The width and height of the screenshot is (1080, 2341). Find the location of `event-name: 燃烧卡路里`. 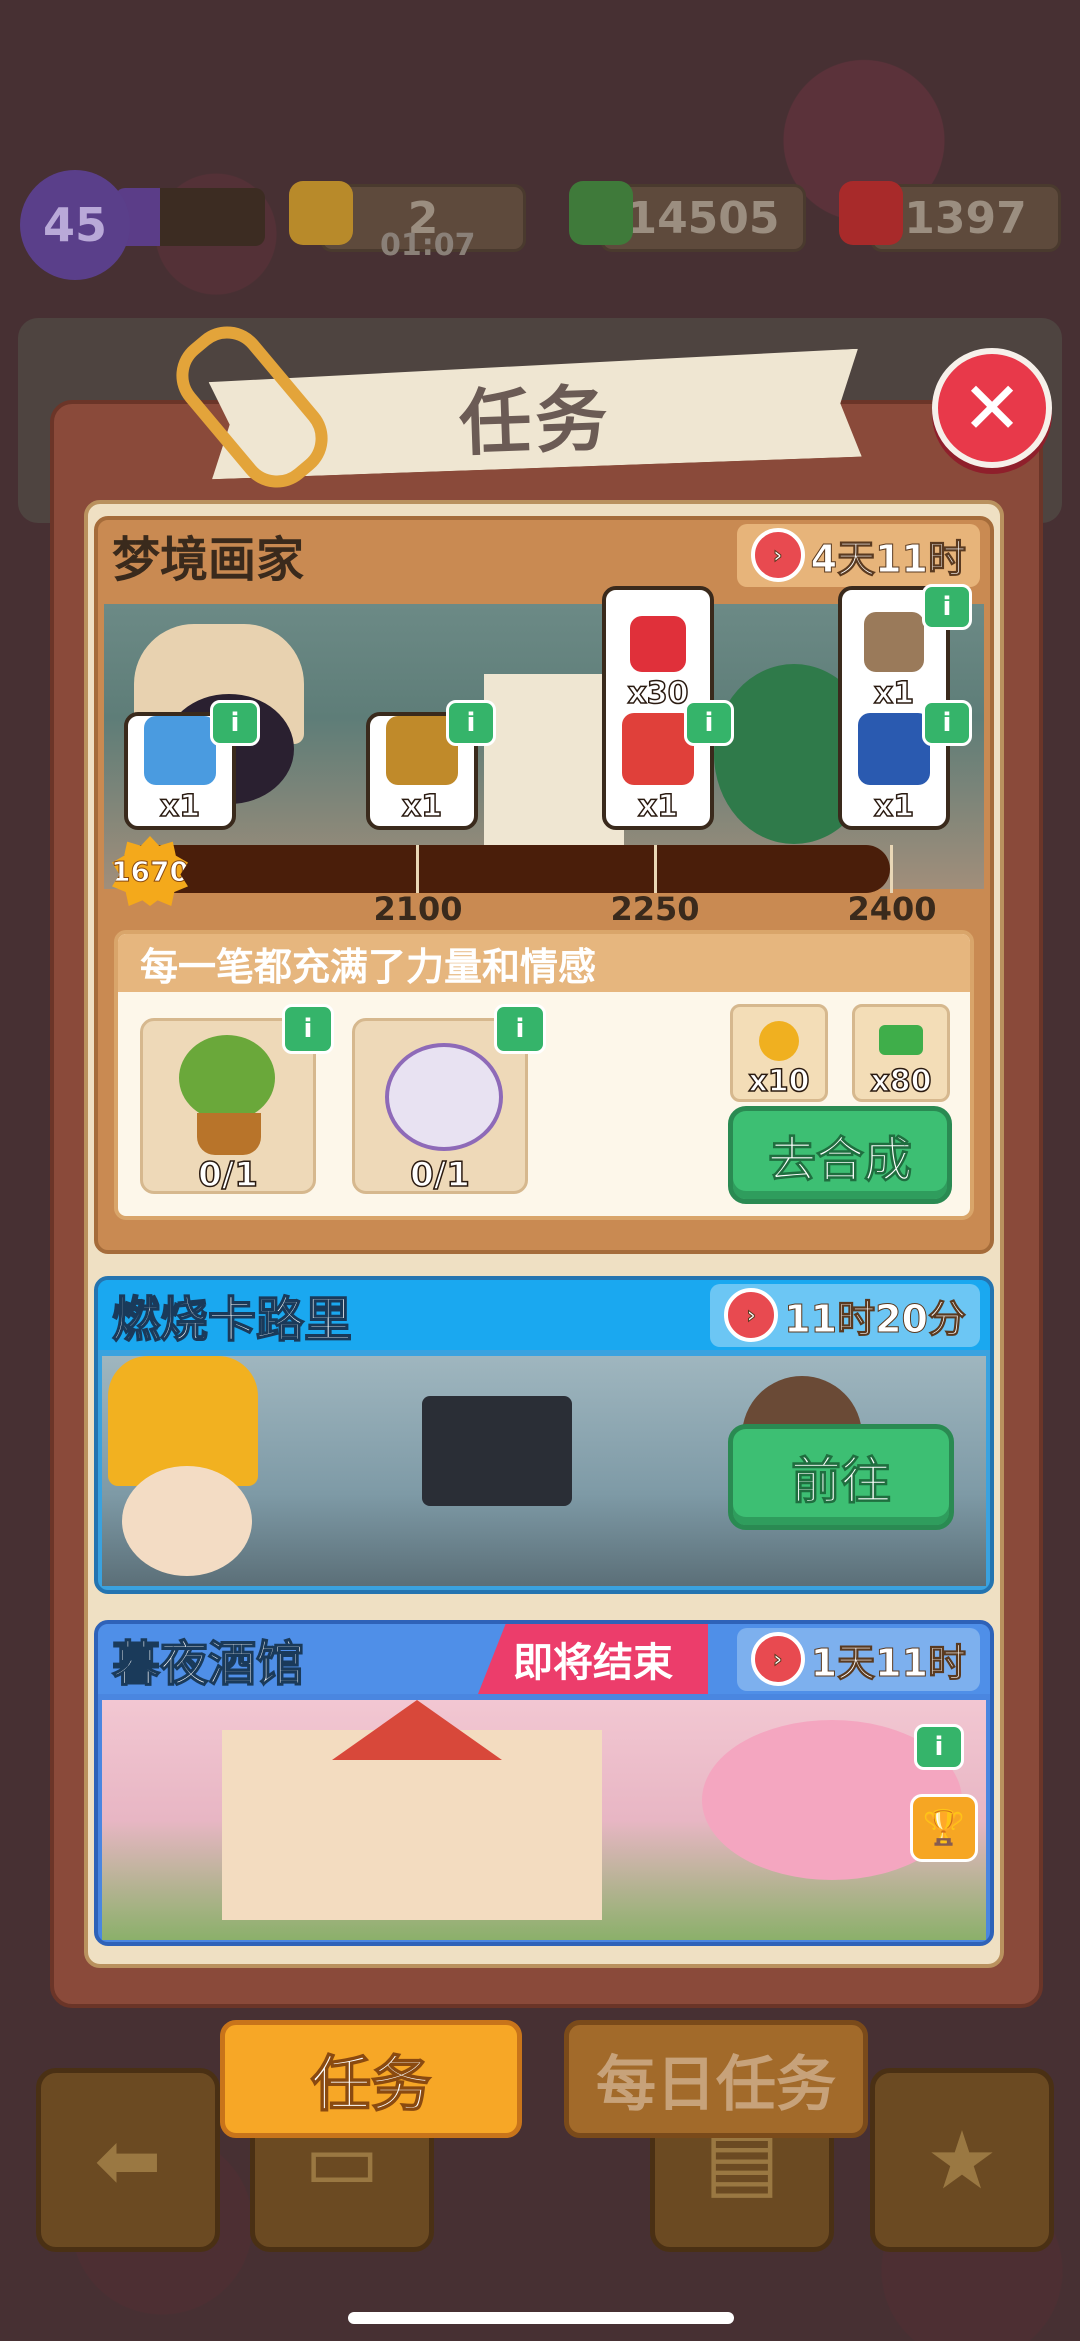

event-name: 燃烧卡路里 is located at coordinates (232, 1320).